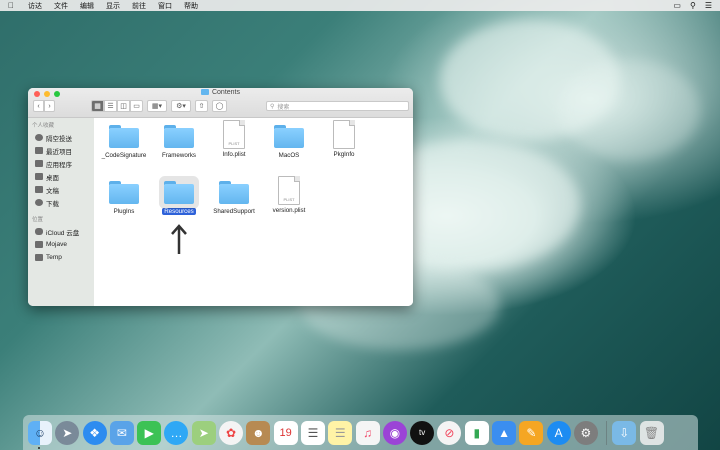  I want to click on file-item-plugins: PlugIns, so click(124, 198).